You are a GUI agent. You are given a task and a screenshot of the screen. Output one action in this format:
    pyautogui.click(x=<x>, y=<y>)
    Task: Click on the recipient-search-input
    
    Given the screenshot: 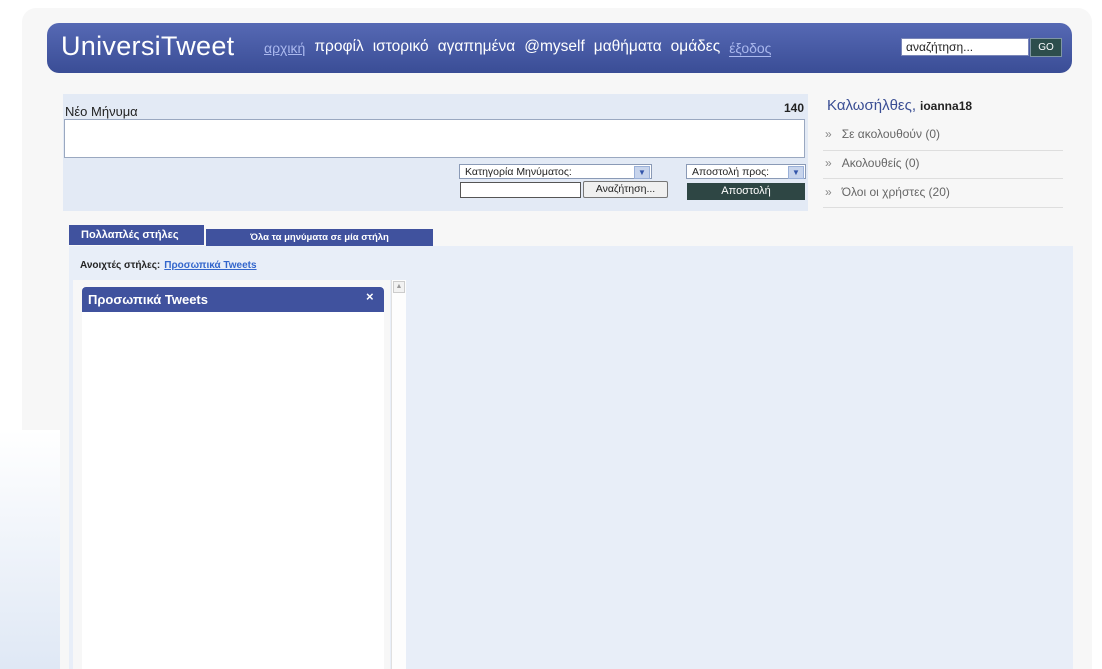 What is the action you would take?
    pyautogui.click(x=520, y=190)
    